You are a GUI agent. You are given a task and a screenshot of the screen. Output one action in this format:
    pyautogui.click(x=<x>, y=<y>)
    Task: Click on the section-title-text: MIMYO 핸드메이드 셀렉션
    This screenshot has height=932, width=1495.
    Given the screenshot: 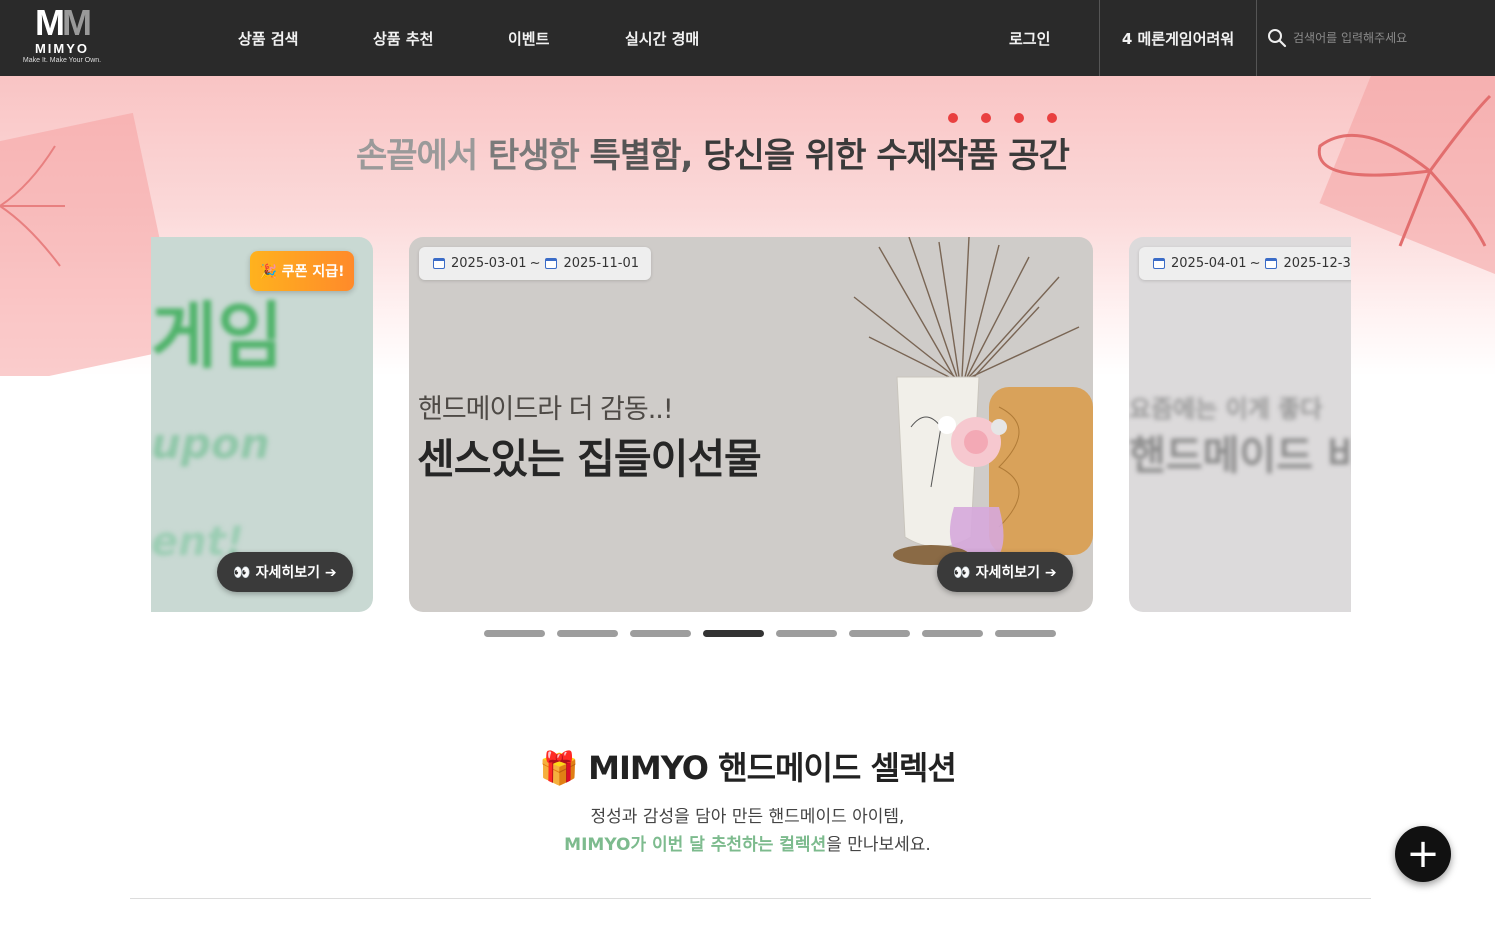 What is the action you would take?
    pyautogui.click(x=772, y=768)
    